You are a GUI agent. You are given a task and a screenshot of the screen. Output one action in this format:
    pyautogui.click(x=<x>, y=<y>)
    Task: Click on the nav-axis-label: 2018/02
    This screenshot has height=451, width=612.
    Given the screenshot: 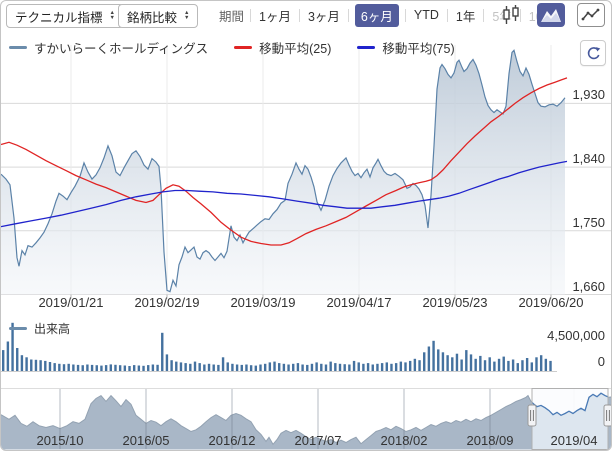 What is the action you would take?
    pyautogui.click(x=404, y=440)
    